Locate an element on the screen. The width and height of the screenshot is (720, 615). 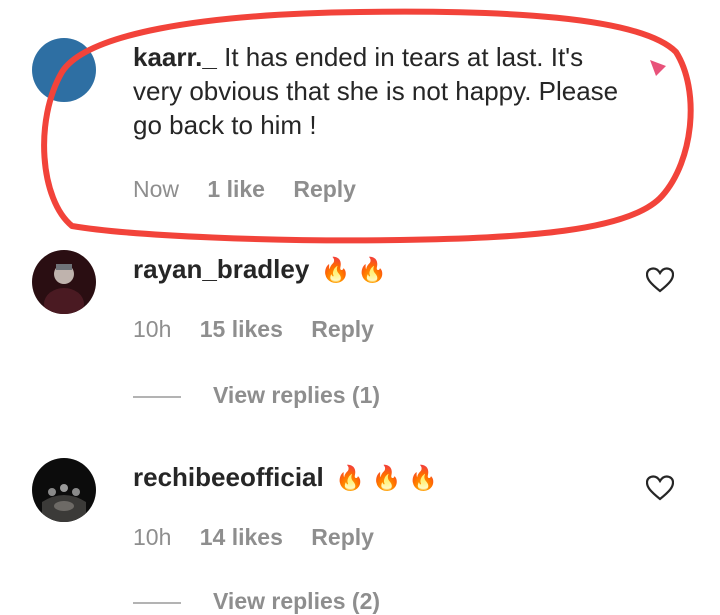
username: rayan_bradley is located at coordinates (221, 269).